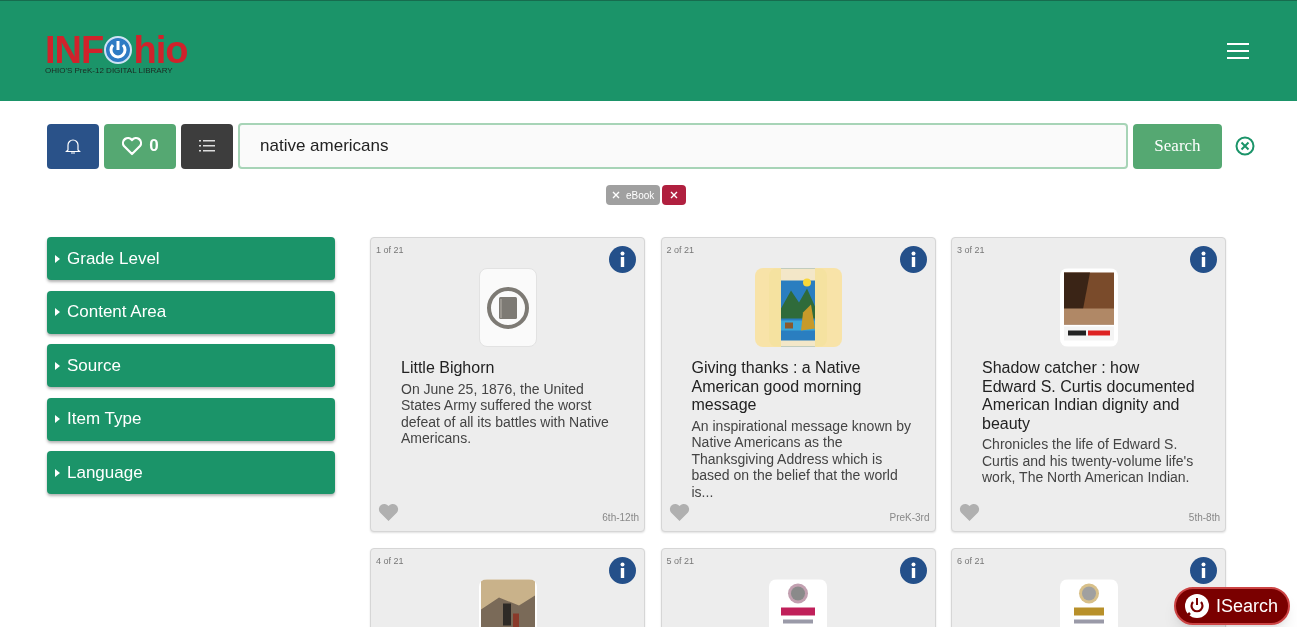  What do you see at coordinates (971, 561) in the screenshot?
I see `result-counter: 6 of 21` at bounding box center [971, 561].